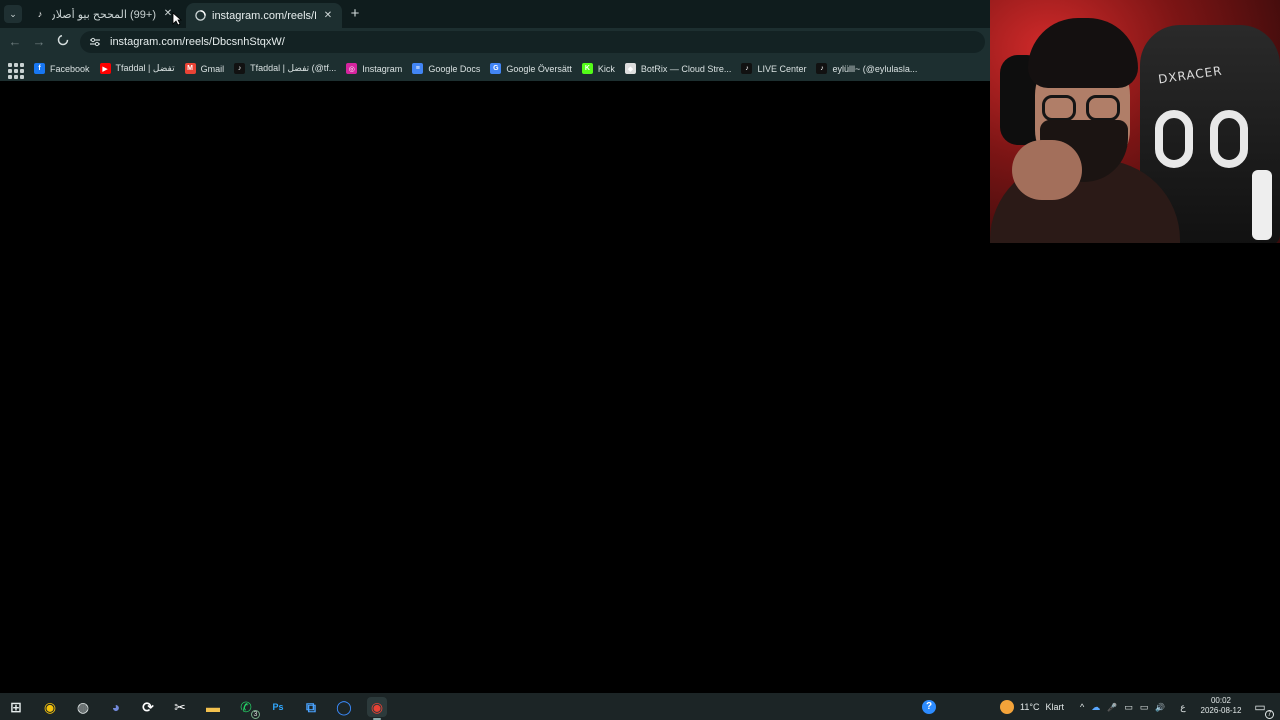 Image resolution: width=1280 pixels, height=720 pixels. Describe the element at coordinates (1007, 707) in the screenshot. I see `weather-moon-icon` at that location.